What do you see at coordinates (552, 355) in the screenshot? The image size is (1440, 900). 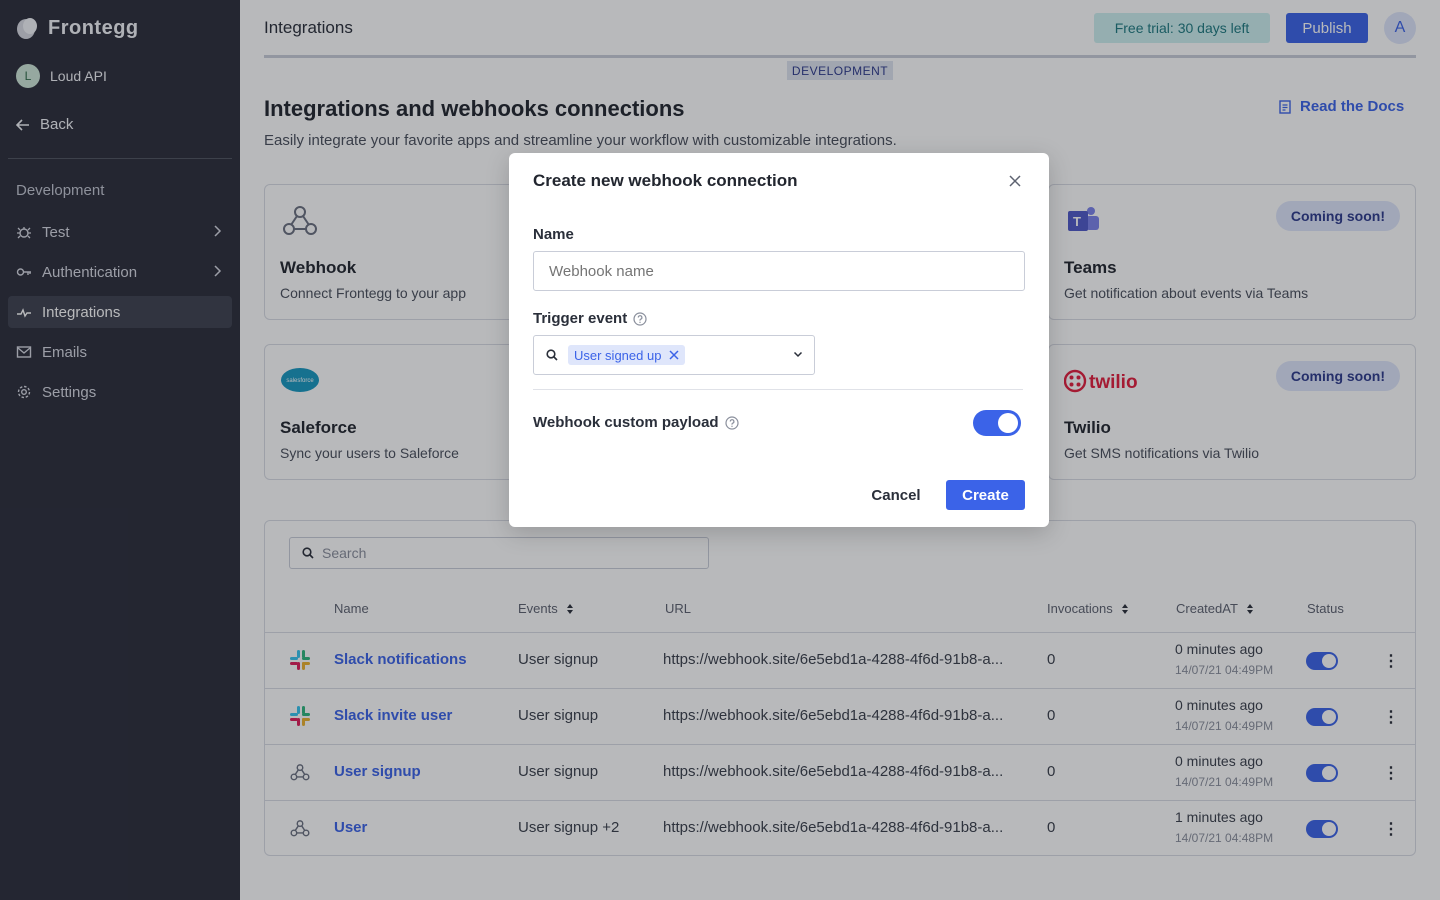 I see `search-icon` at bounding box center [552, 355].